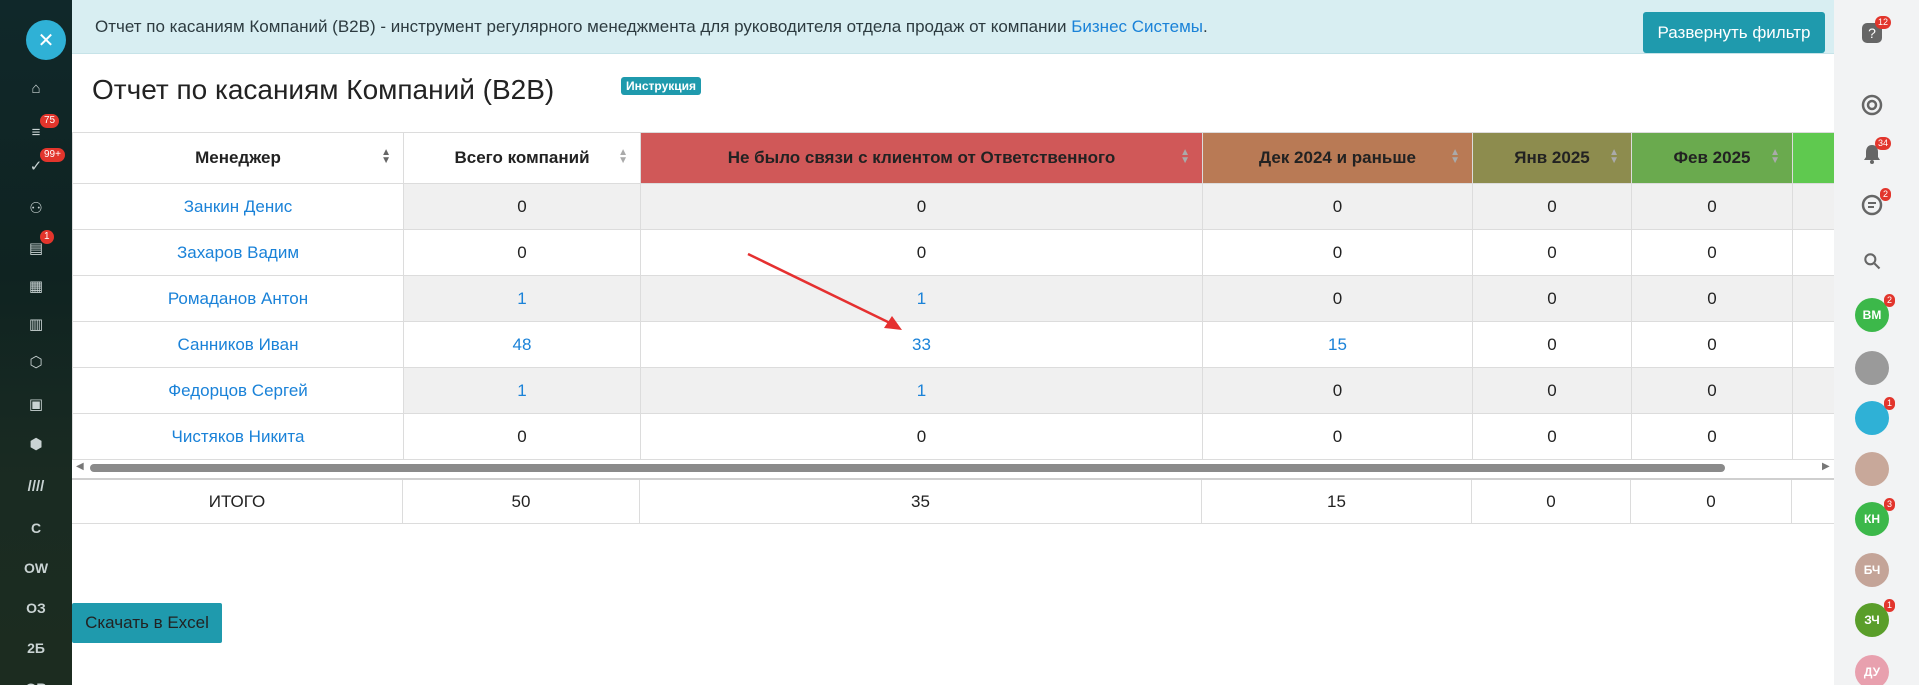  Describe the element at coordinates (1875, 152) in the screenshot. I see `bell-icon: 34` at that location.